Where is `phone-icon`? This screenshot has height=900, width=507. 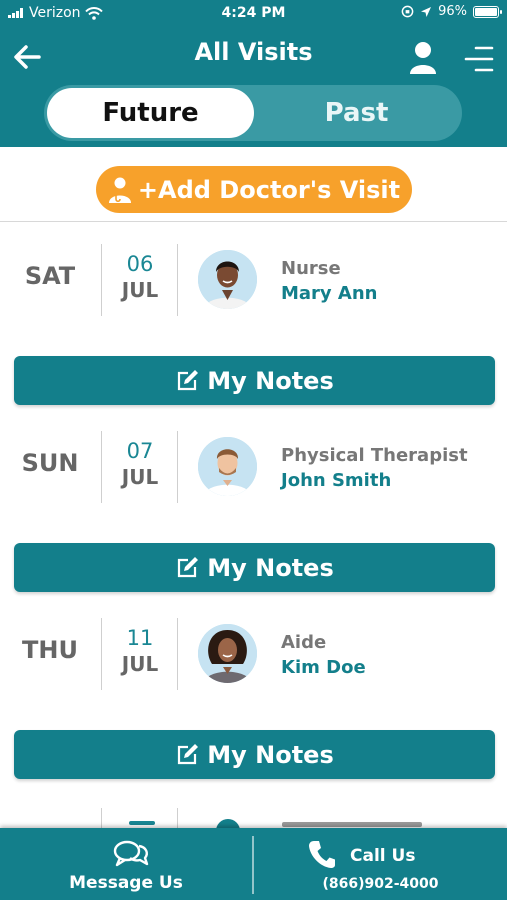 phone-icon is located at coordinates (322, 854).